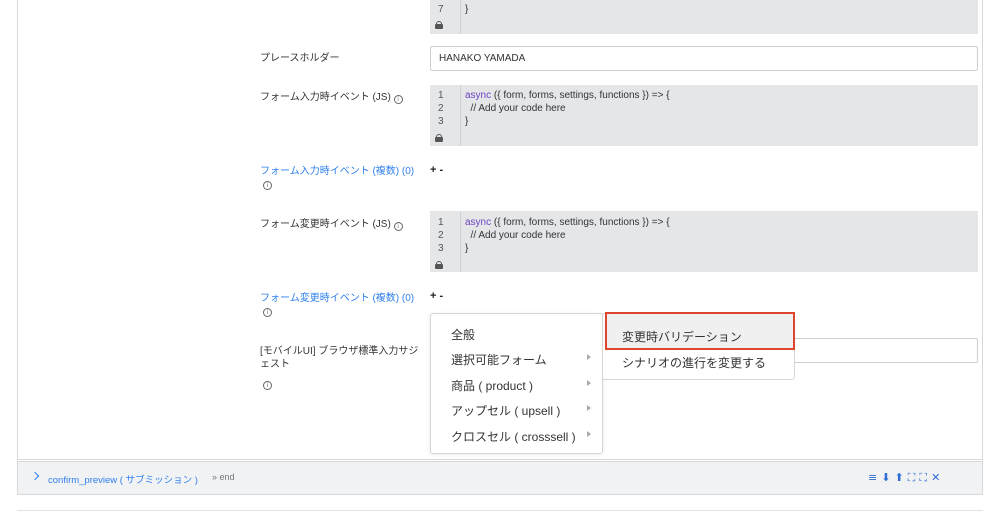 The image size is (1004, 522). What do you see at coordinates (123, 479) in the screenshot?
I see `step-title-link: confirm_preview ( サブミッション )` at bounding box center [123, 479].